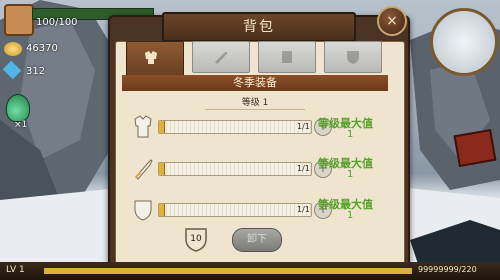 This screenshot has height=280, width=500. I want to click on tab-armor, so click(287, 57).